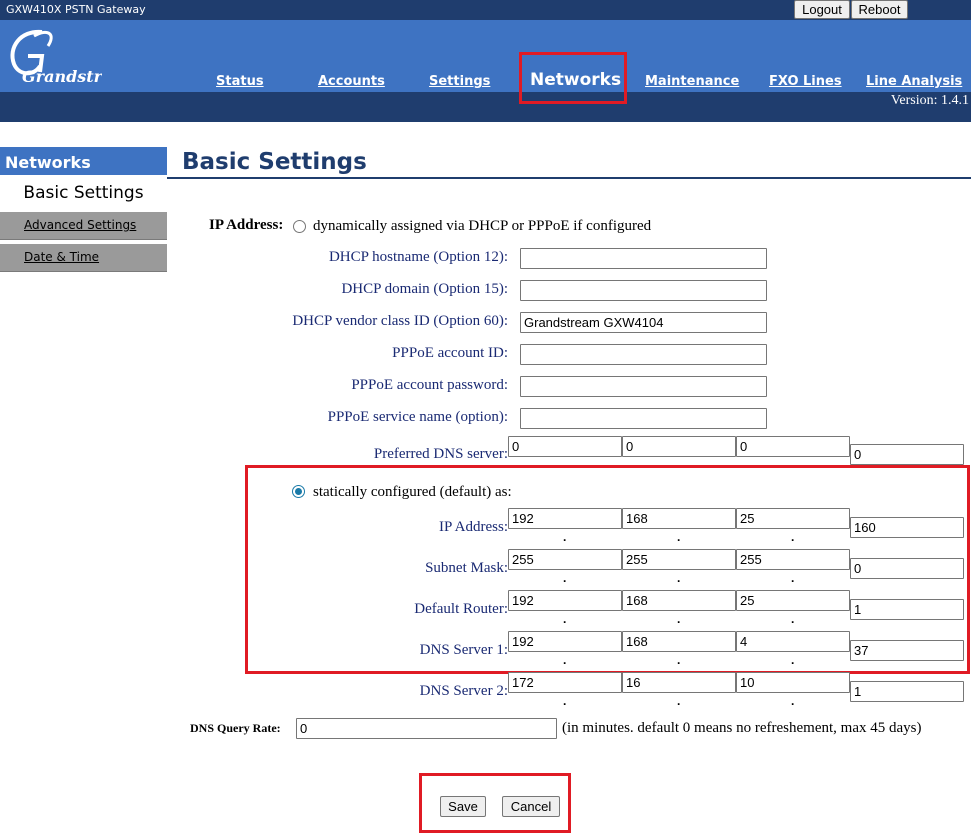 Image resolution: width=971 pixels, height=834 pixels. I want to click on nav-maintenance: Maintenance, so click(692, 81).